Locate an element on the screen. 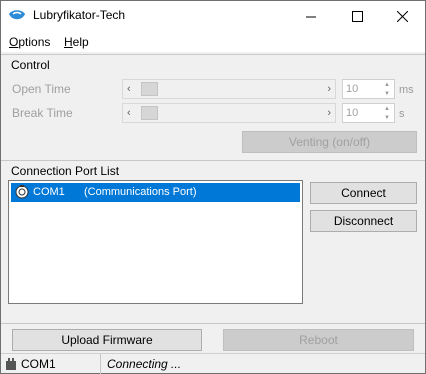 The width and height of the screenshot is (426, 374). minimize-icon is located at coordinates (310, 16).